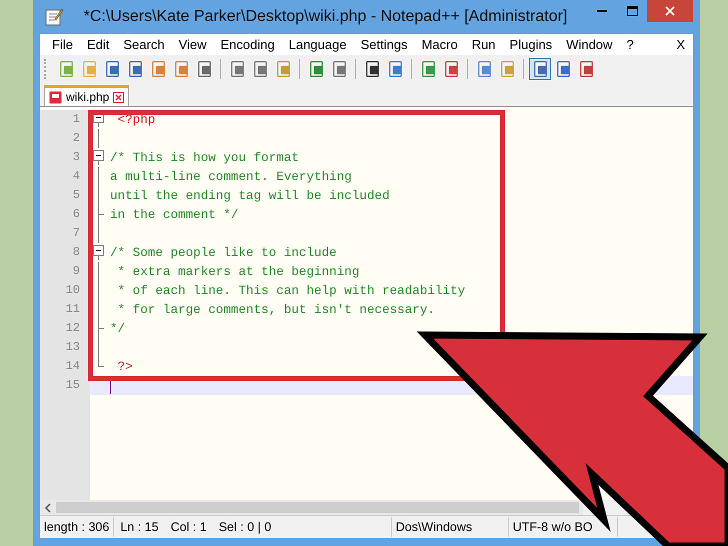 The width and height of the screenshot is (728, 546). What do you see at coordinates (532, 44) in the screenshot?
I see `menu-item: Plugins` at bounding box center [532, 44].